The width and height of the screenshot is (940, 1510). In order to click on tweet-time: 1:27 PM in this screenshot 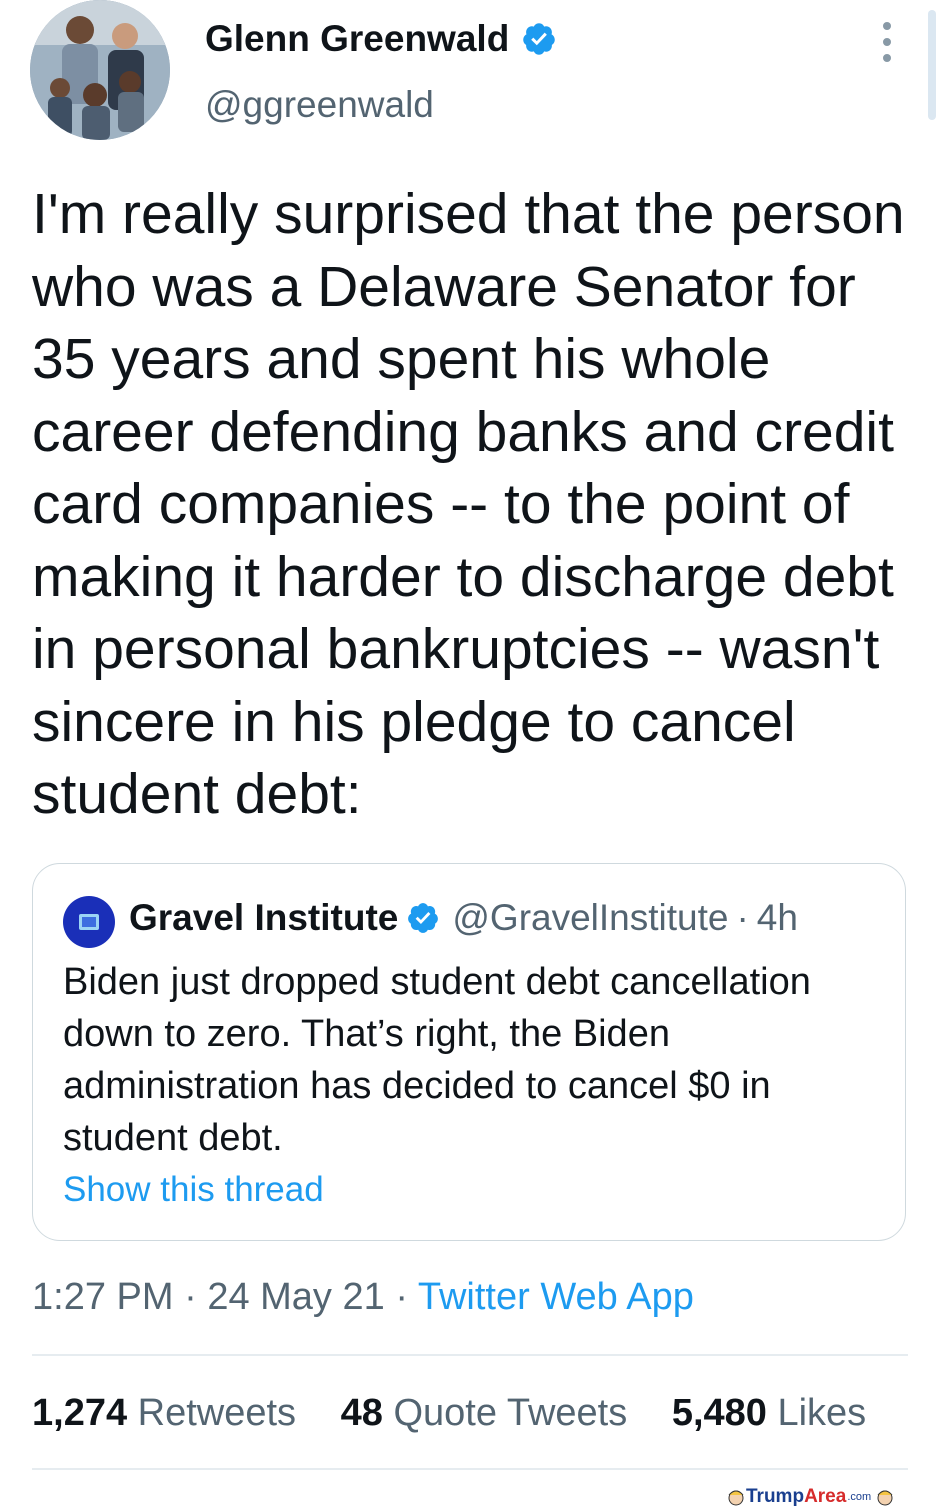, I will do `click(103, 1297)`.